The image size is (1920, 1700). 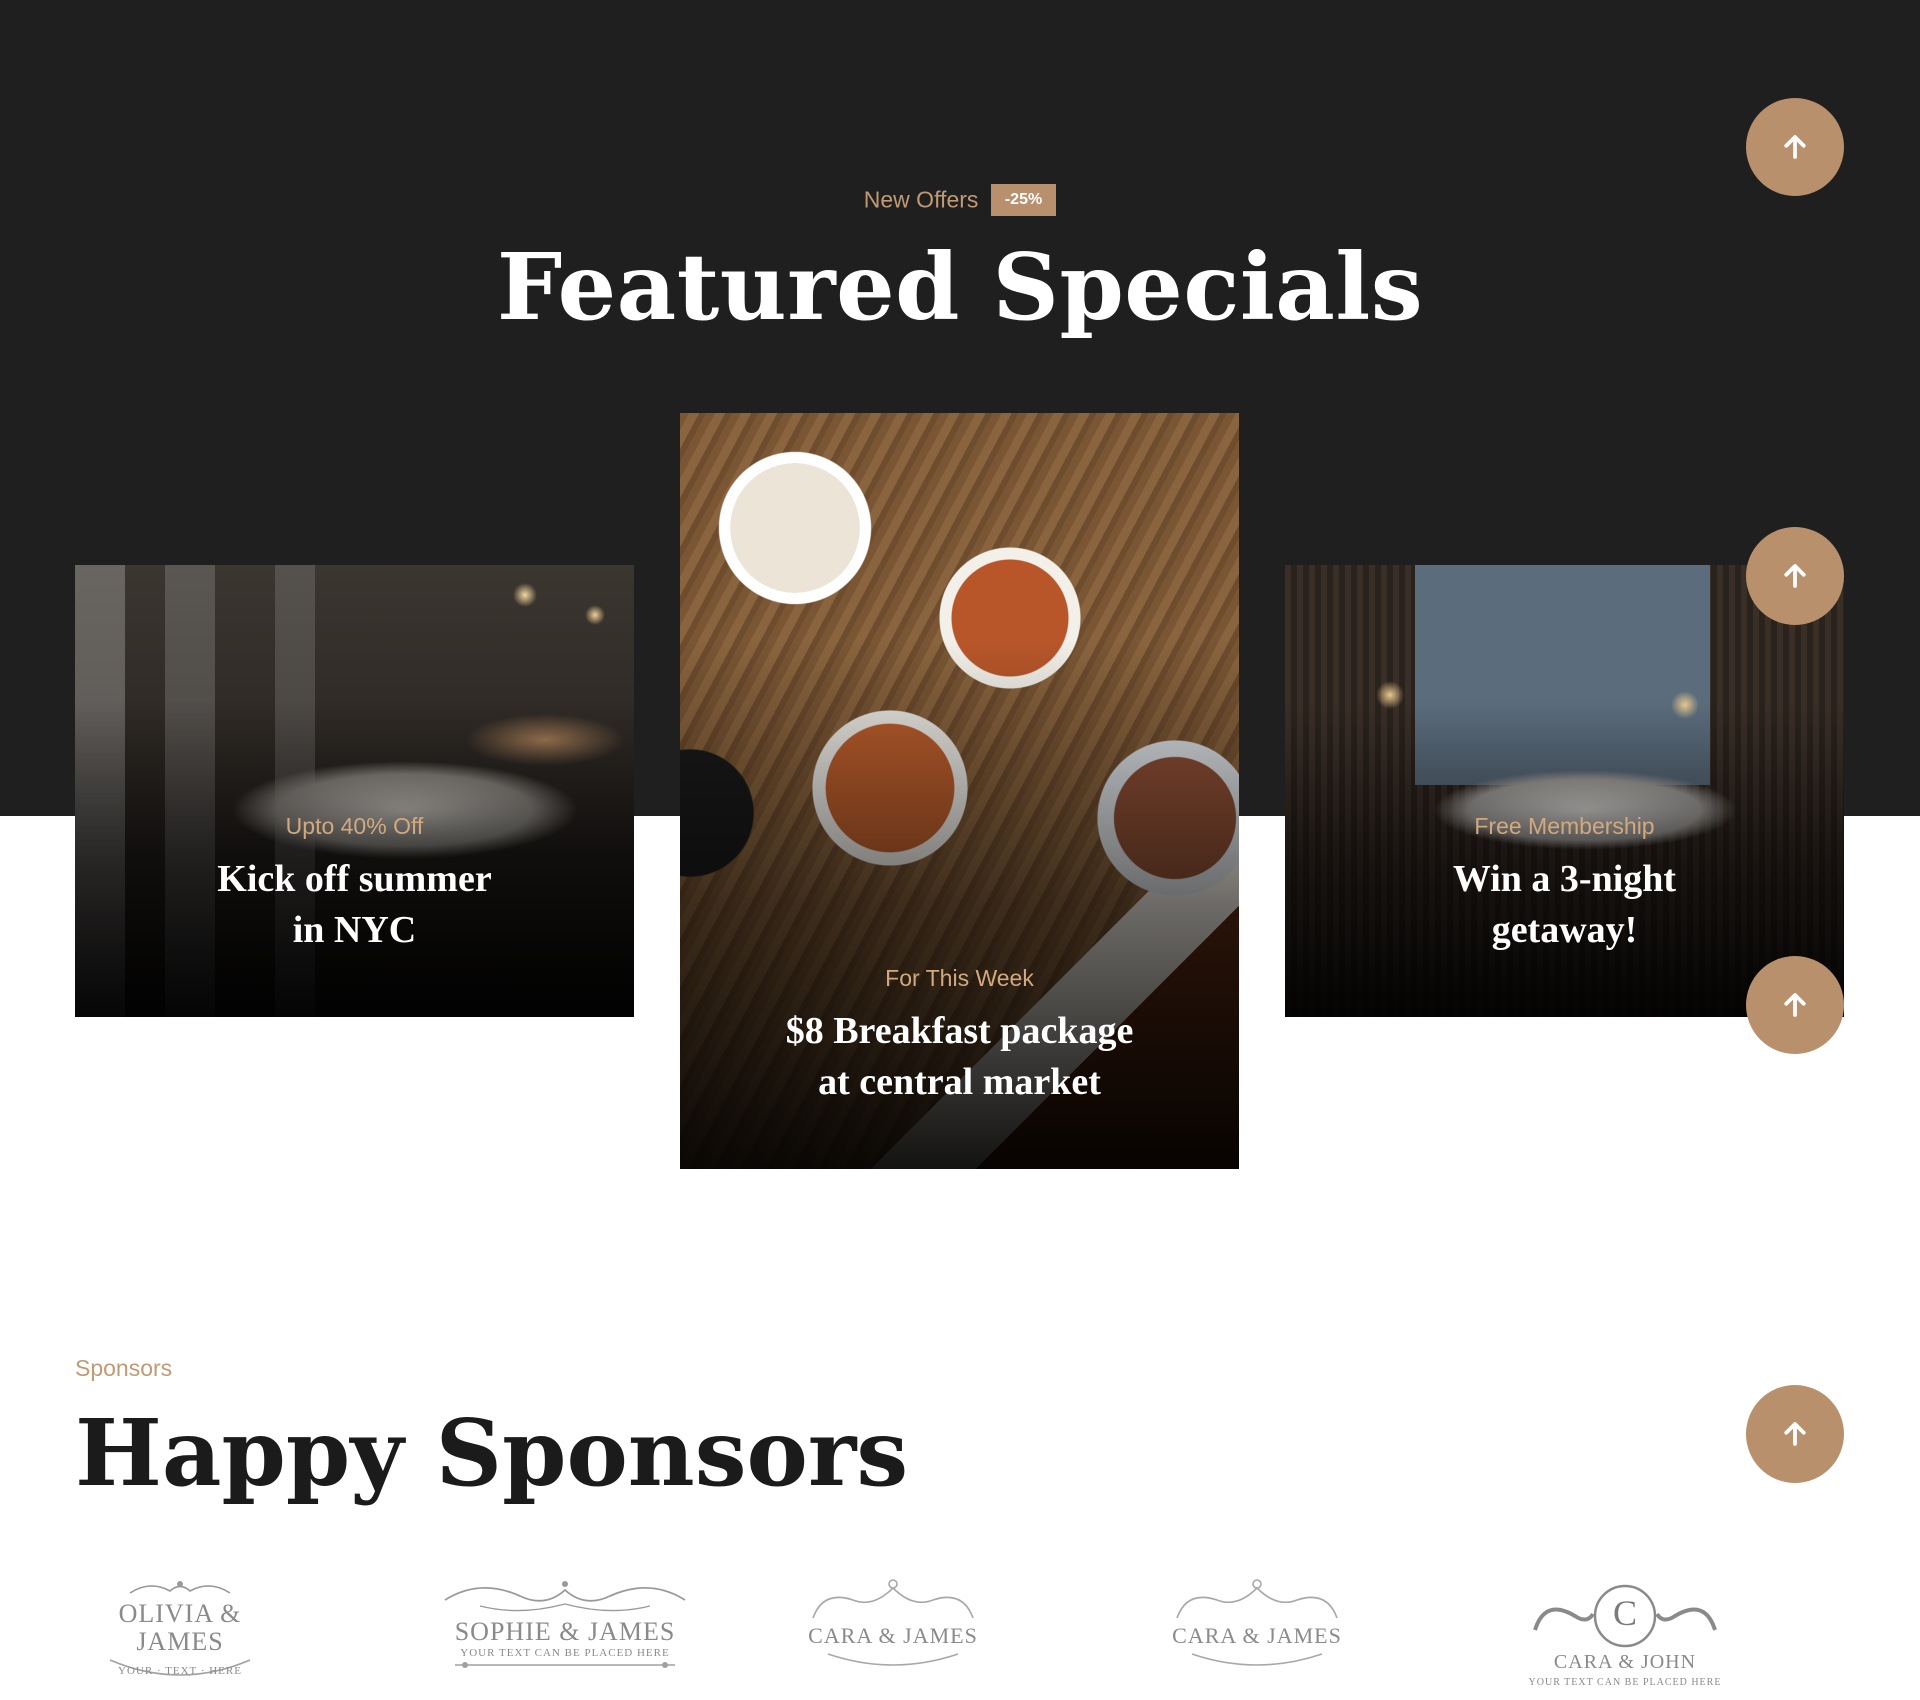 I want to click on sponsor-name: CARA & JOHN, so click(x=1625, y=1662).